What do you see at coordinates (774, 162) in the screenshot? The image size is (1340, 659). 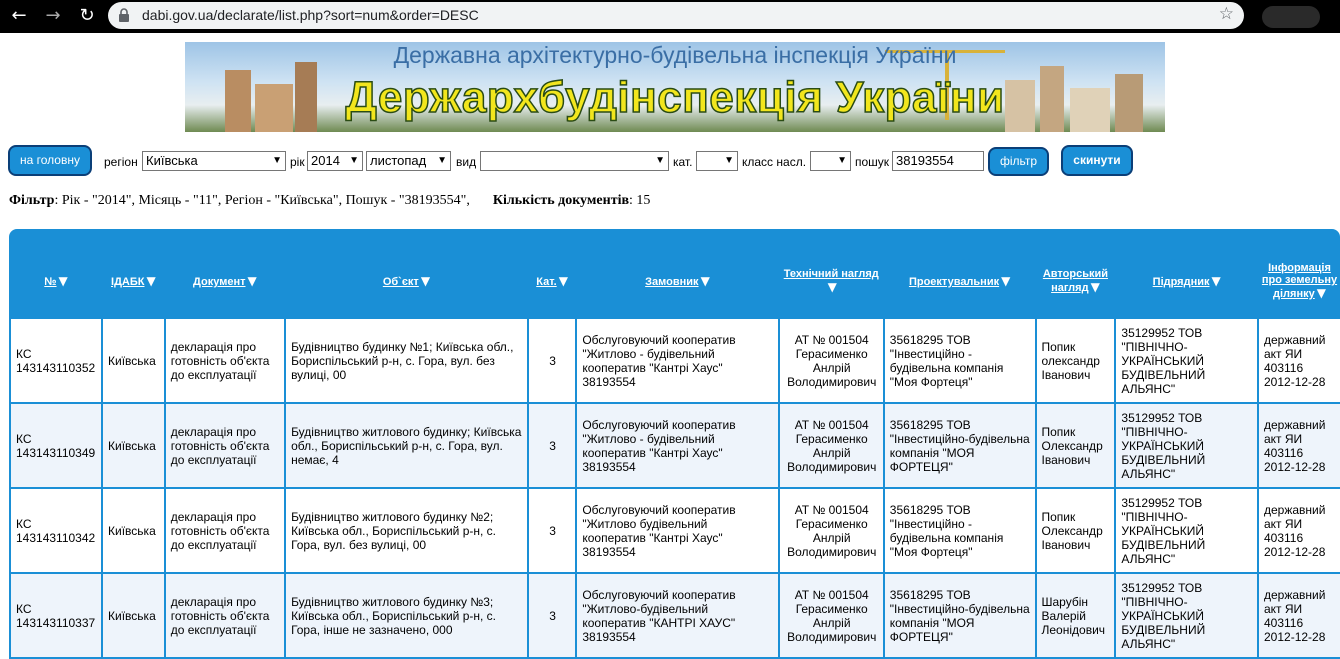 I see `class-label: класс насл.` at bounding box center [774, 162].